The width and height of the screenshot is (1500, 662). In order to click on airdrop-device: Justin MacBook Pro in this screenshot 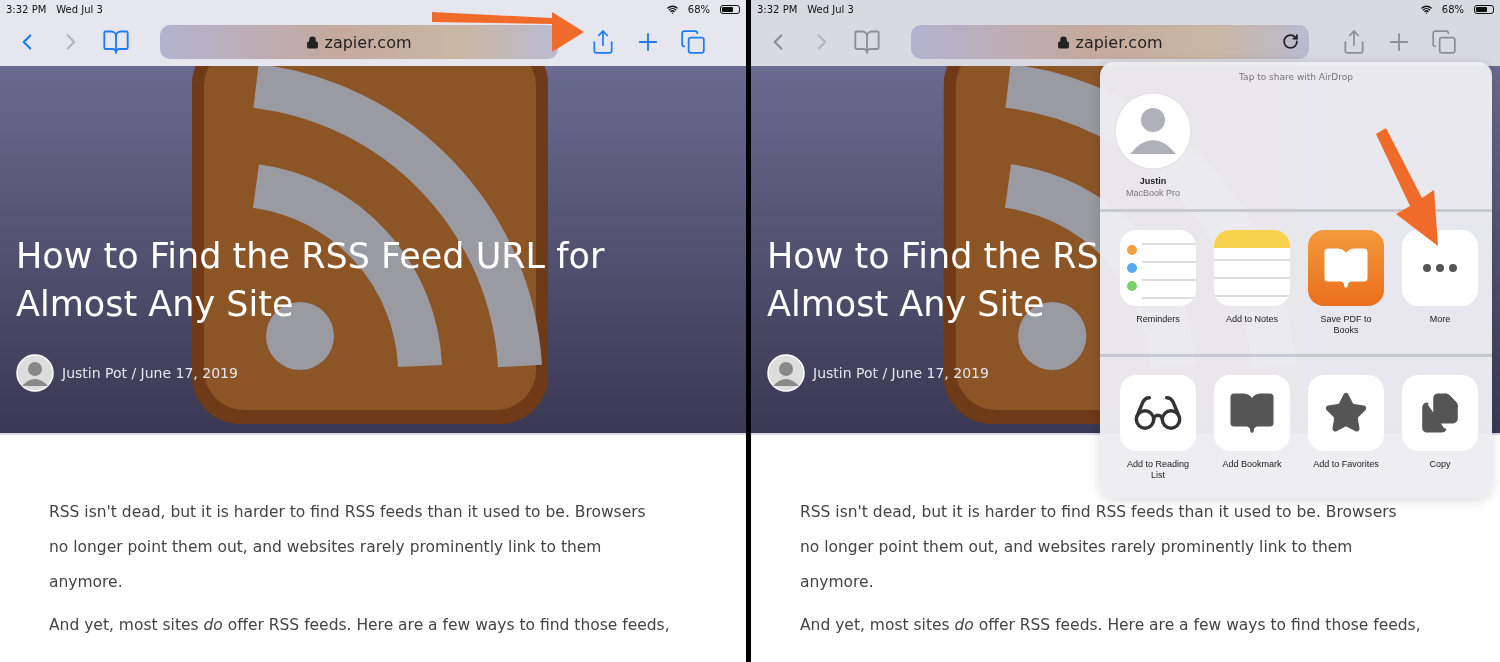, I will do `click(1153, 145)`.